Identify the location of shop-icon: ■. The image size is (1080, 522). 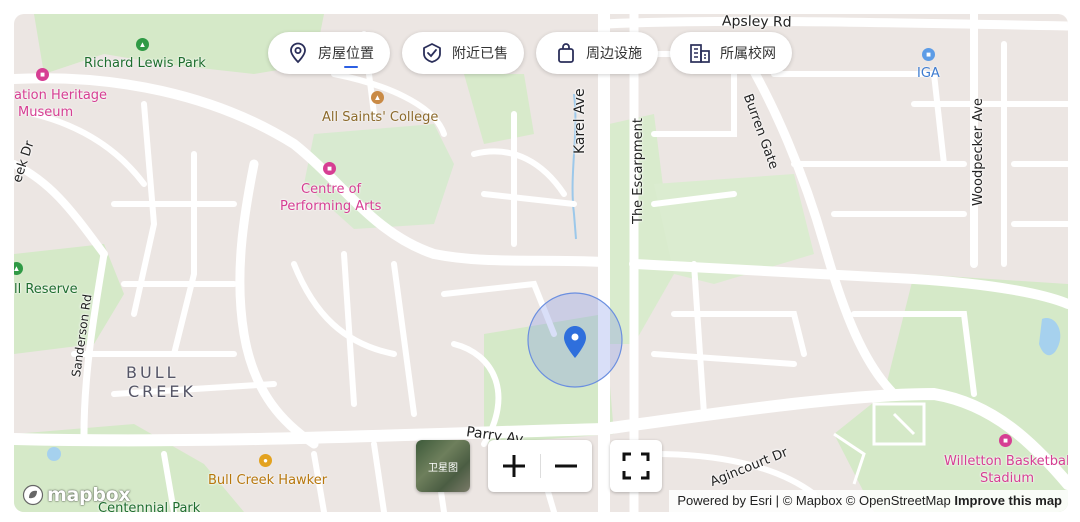
(928, 54).